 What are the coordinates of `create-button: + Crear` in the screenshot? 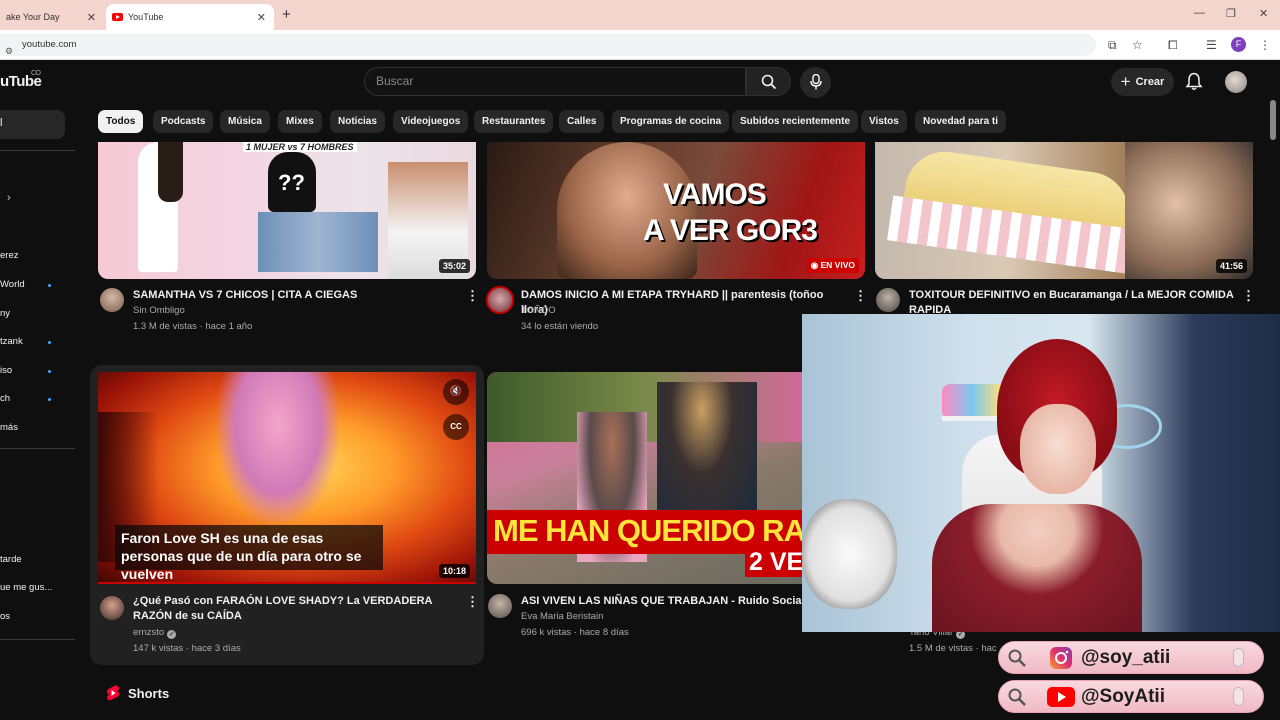 It's located at (1142, 82).